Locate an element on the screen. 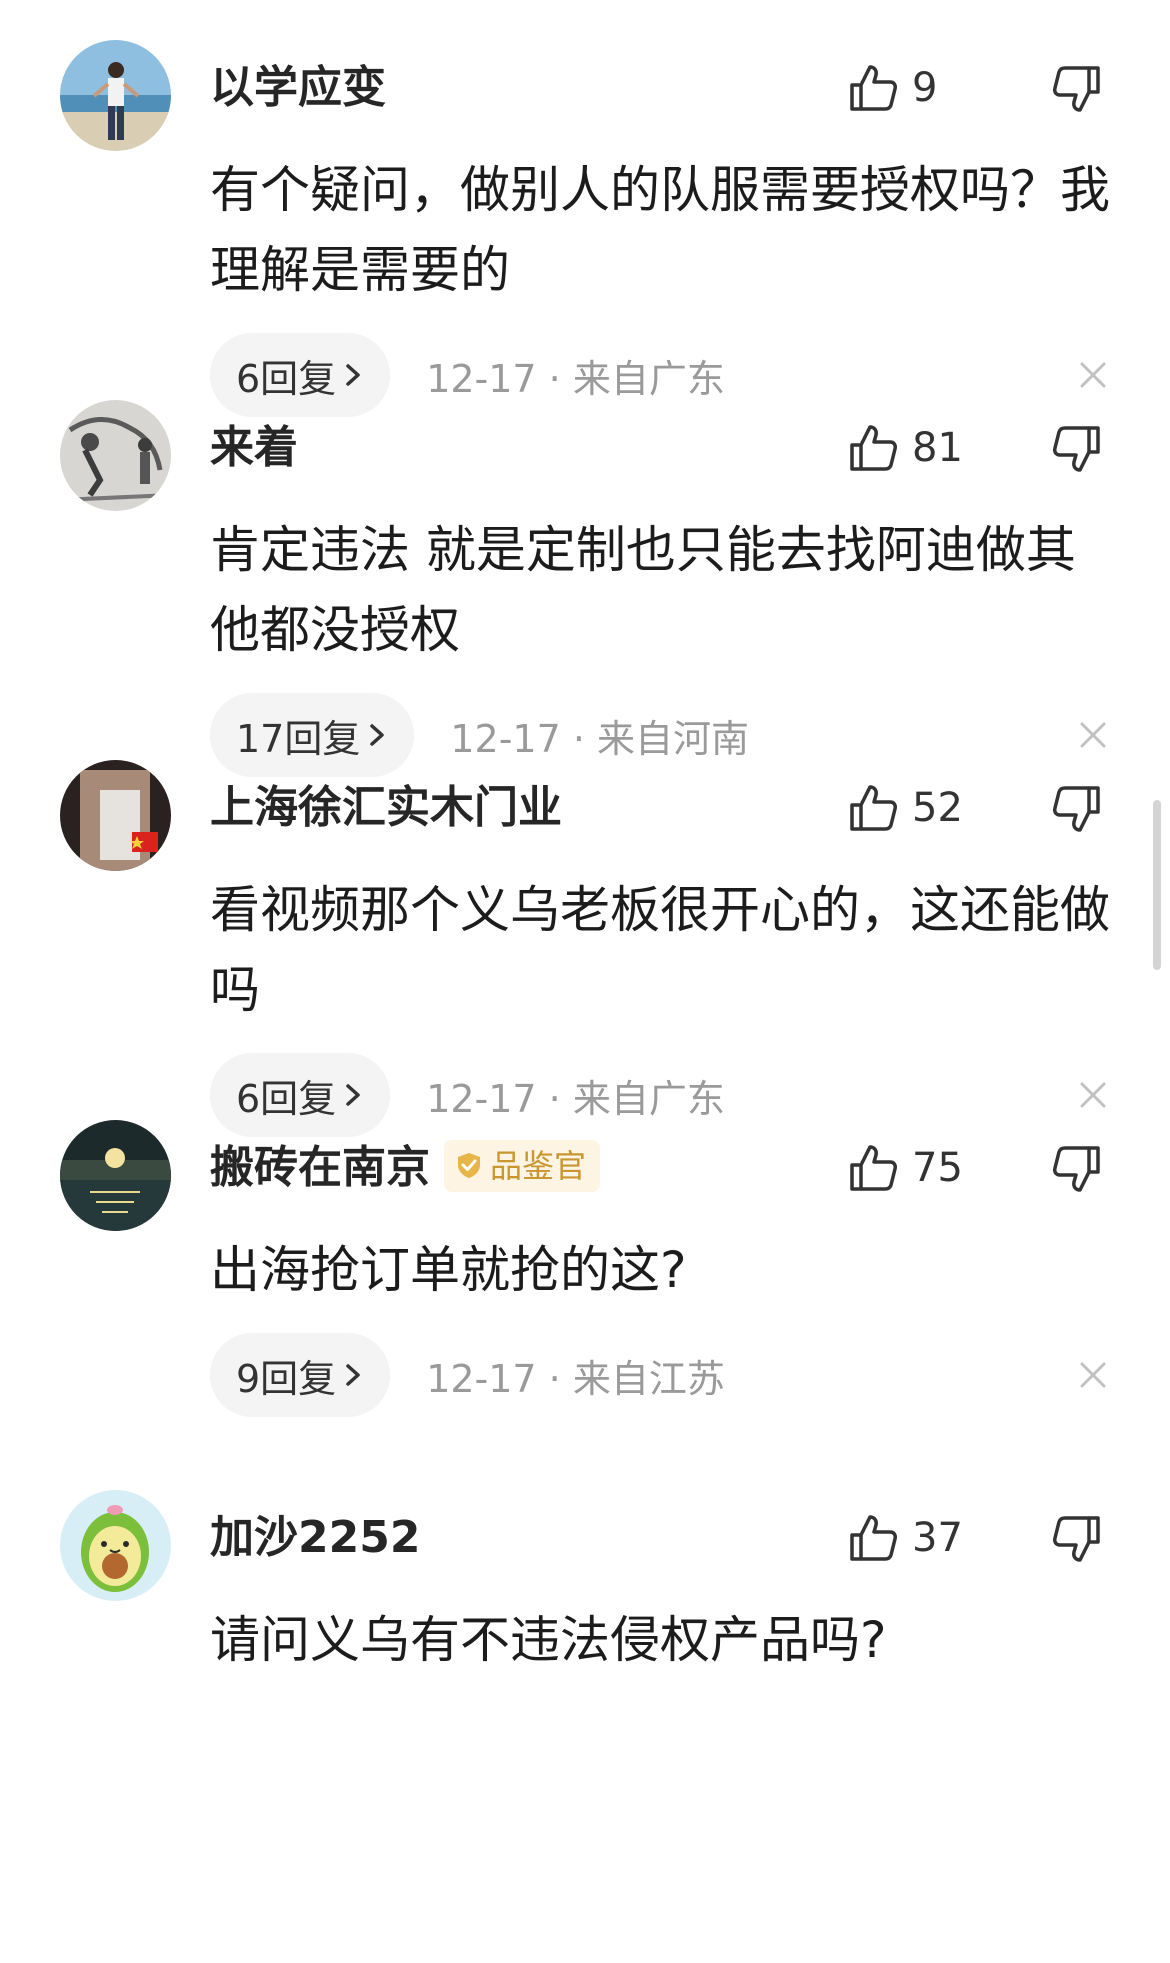  like-count: 37 is located at coordinates (937, 1538).